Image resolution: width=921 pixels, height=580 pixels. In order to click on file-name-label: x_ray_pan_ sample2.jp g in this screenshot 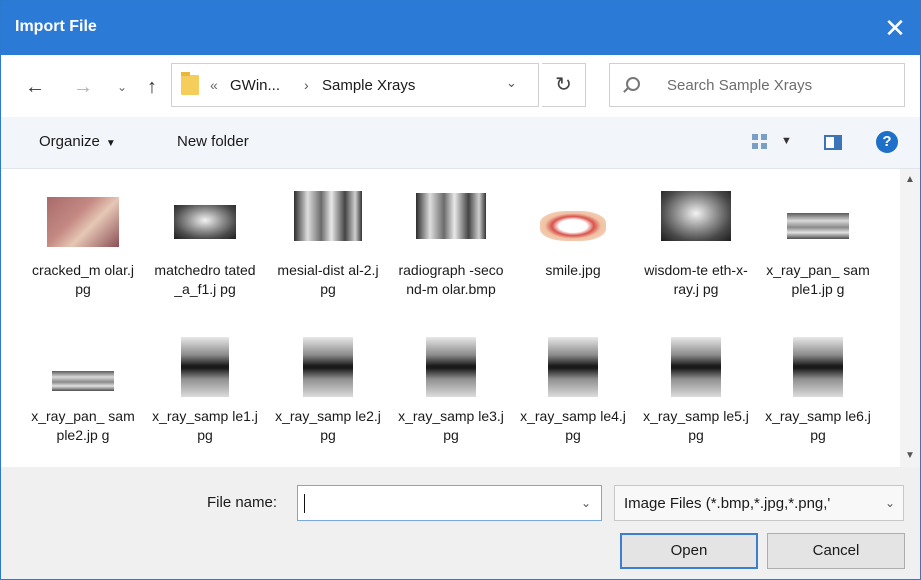, I will do `click(83, 425)`.